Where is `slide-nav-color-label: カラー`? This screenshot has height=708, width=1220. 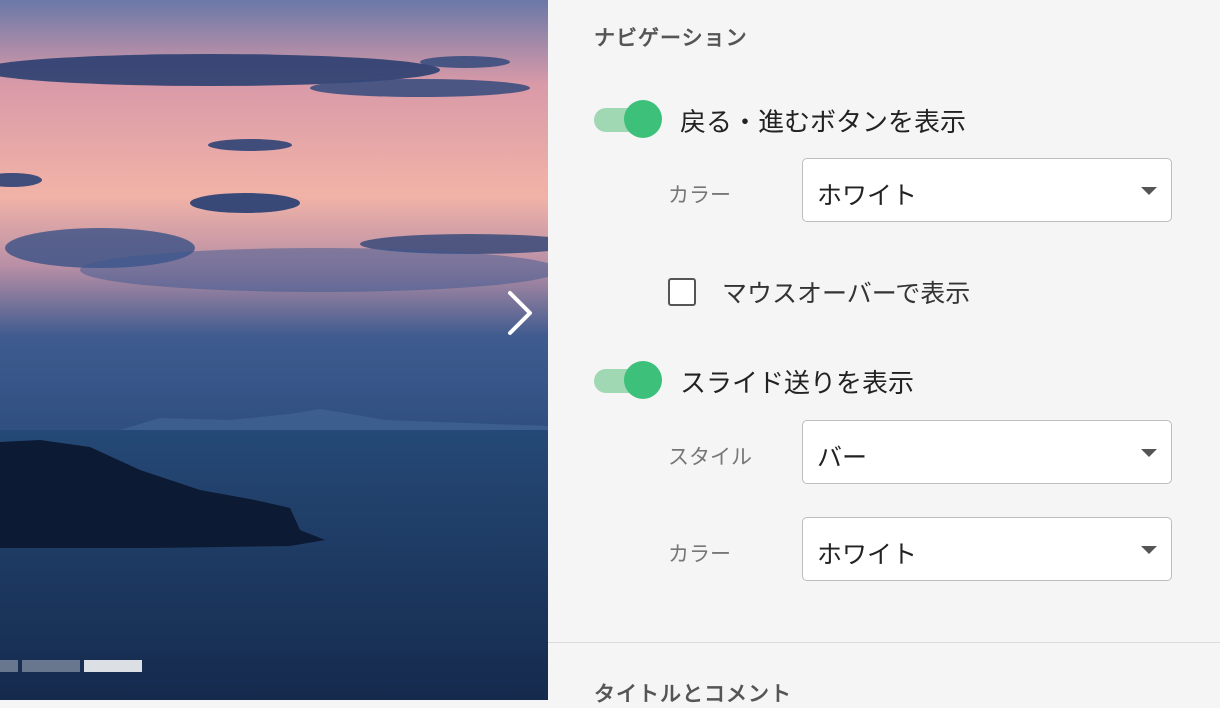 slide-nav-color-label: カラー is located at coordinates (699, 554).